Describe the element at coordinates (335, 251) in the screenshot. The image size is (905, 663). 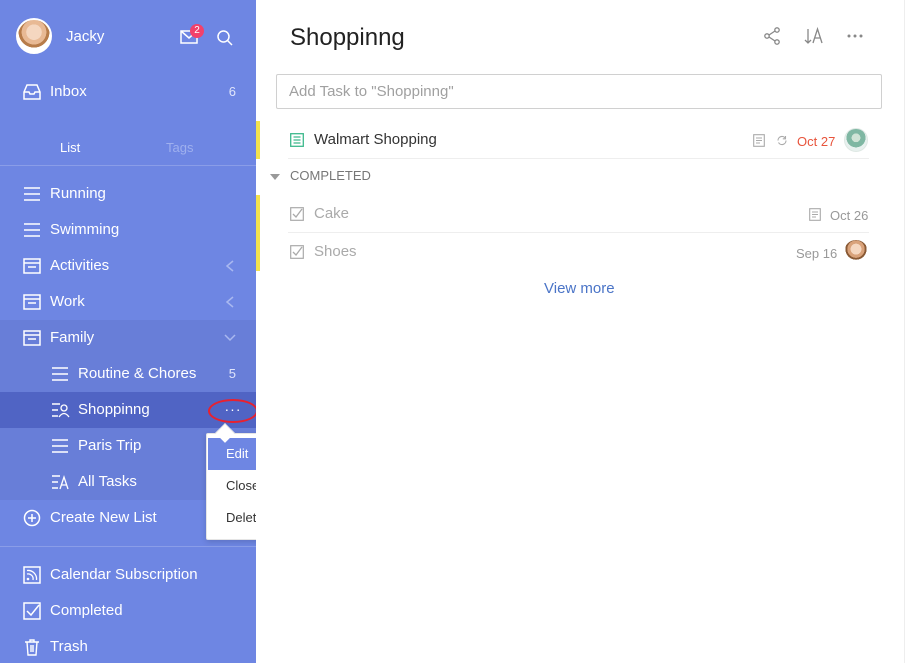
I see `task-title: Shoes` at that location.